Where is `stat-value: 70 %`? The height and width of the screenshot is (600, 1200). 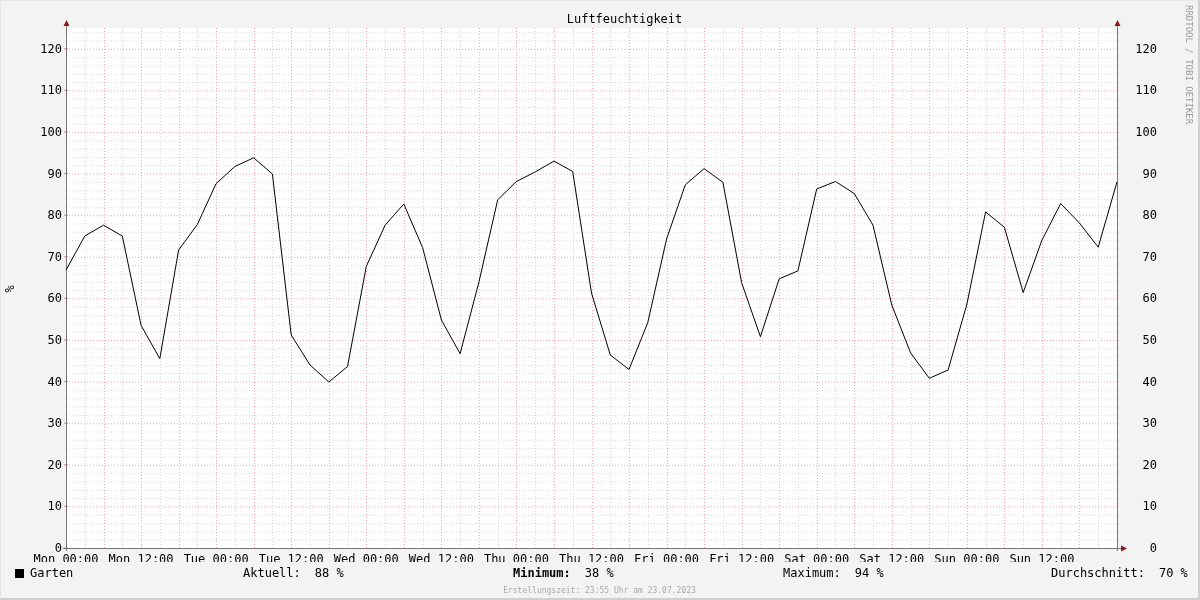 stat-value: 70 % is located at coordinates (1173, 573).